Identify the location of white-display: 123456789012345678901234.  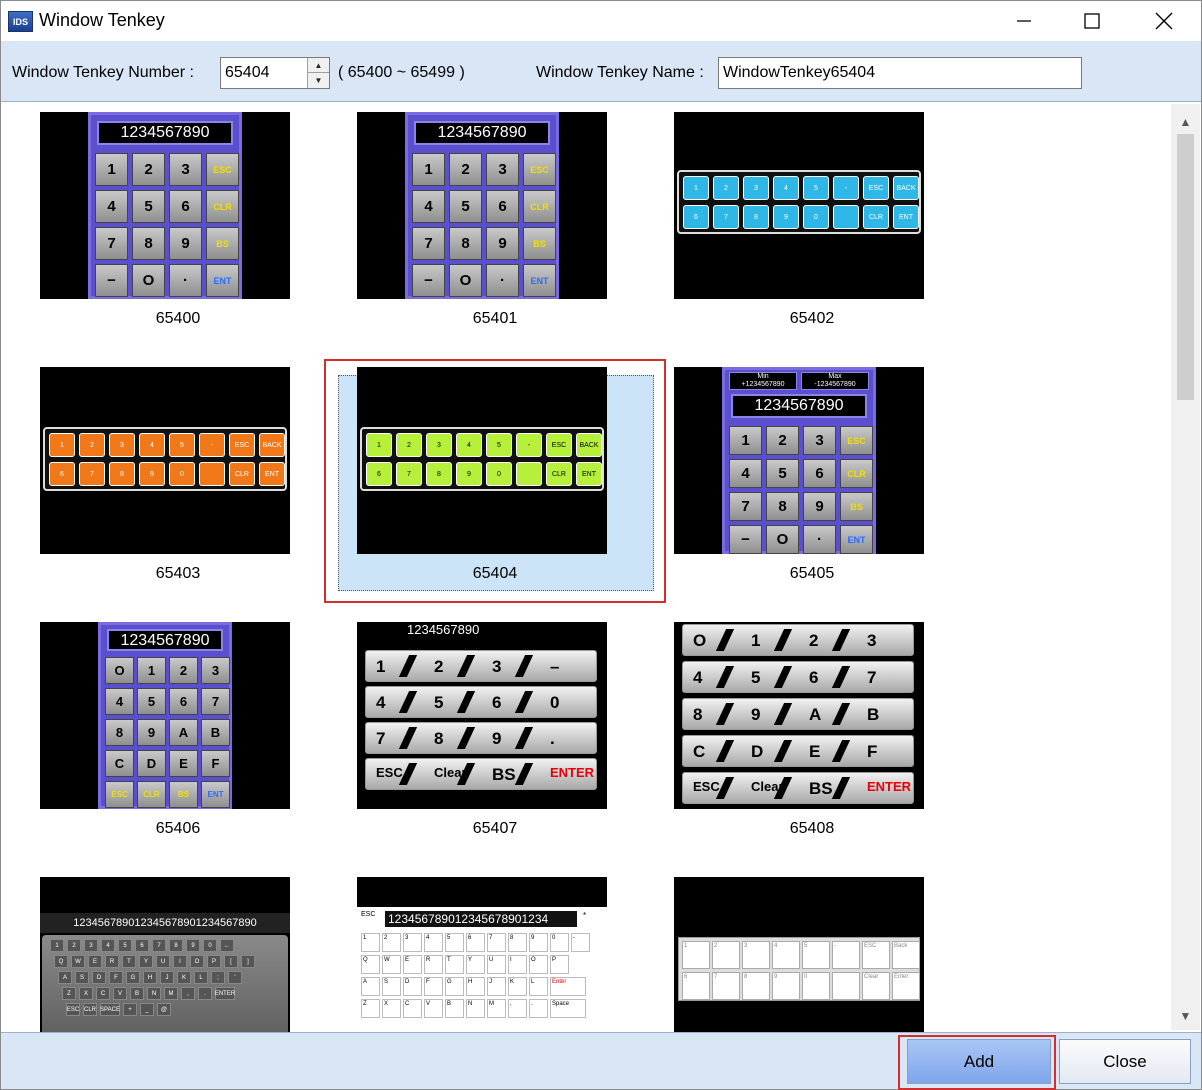
(481, 919).